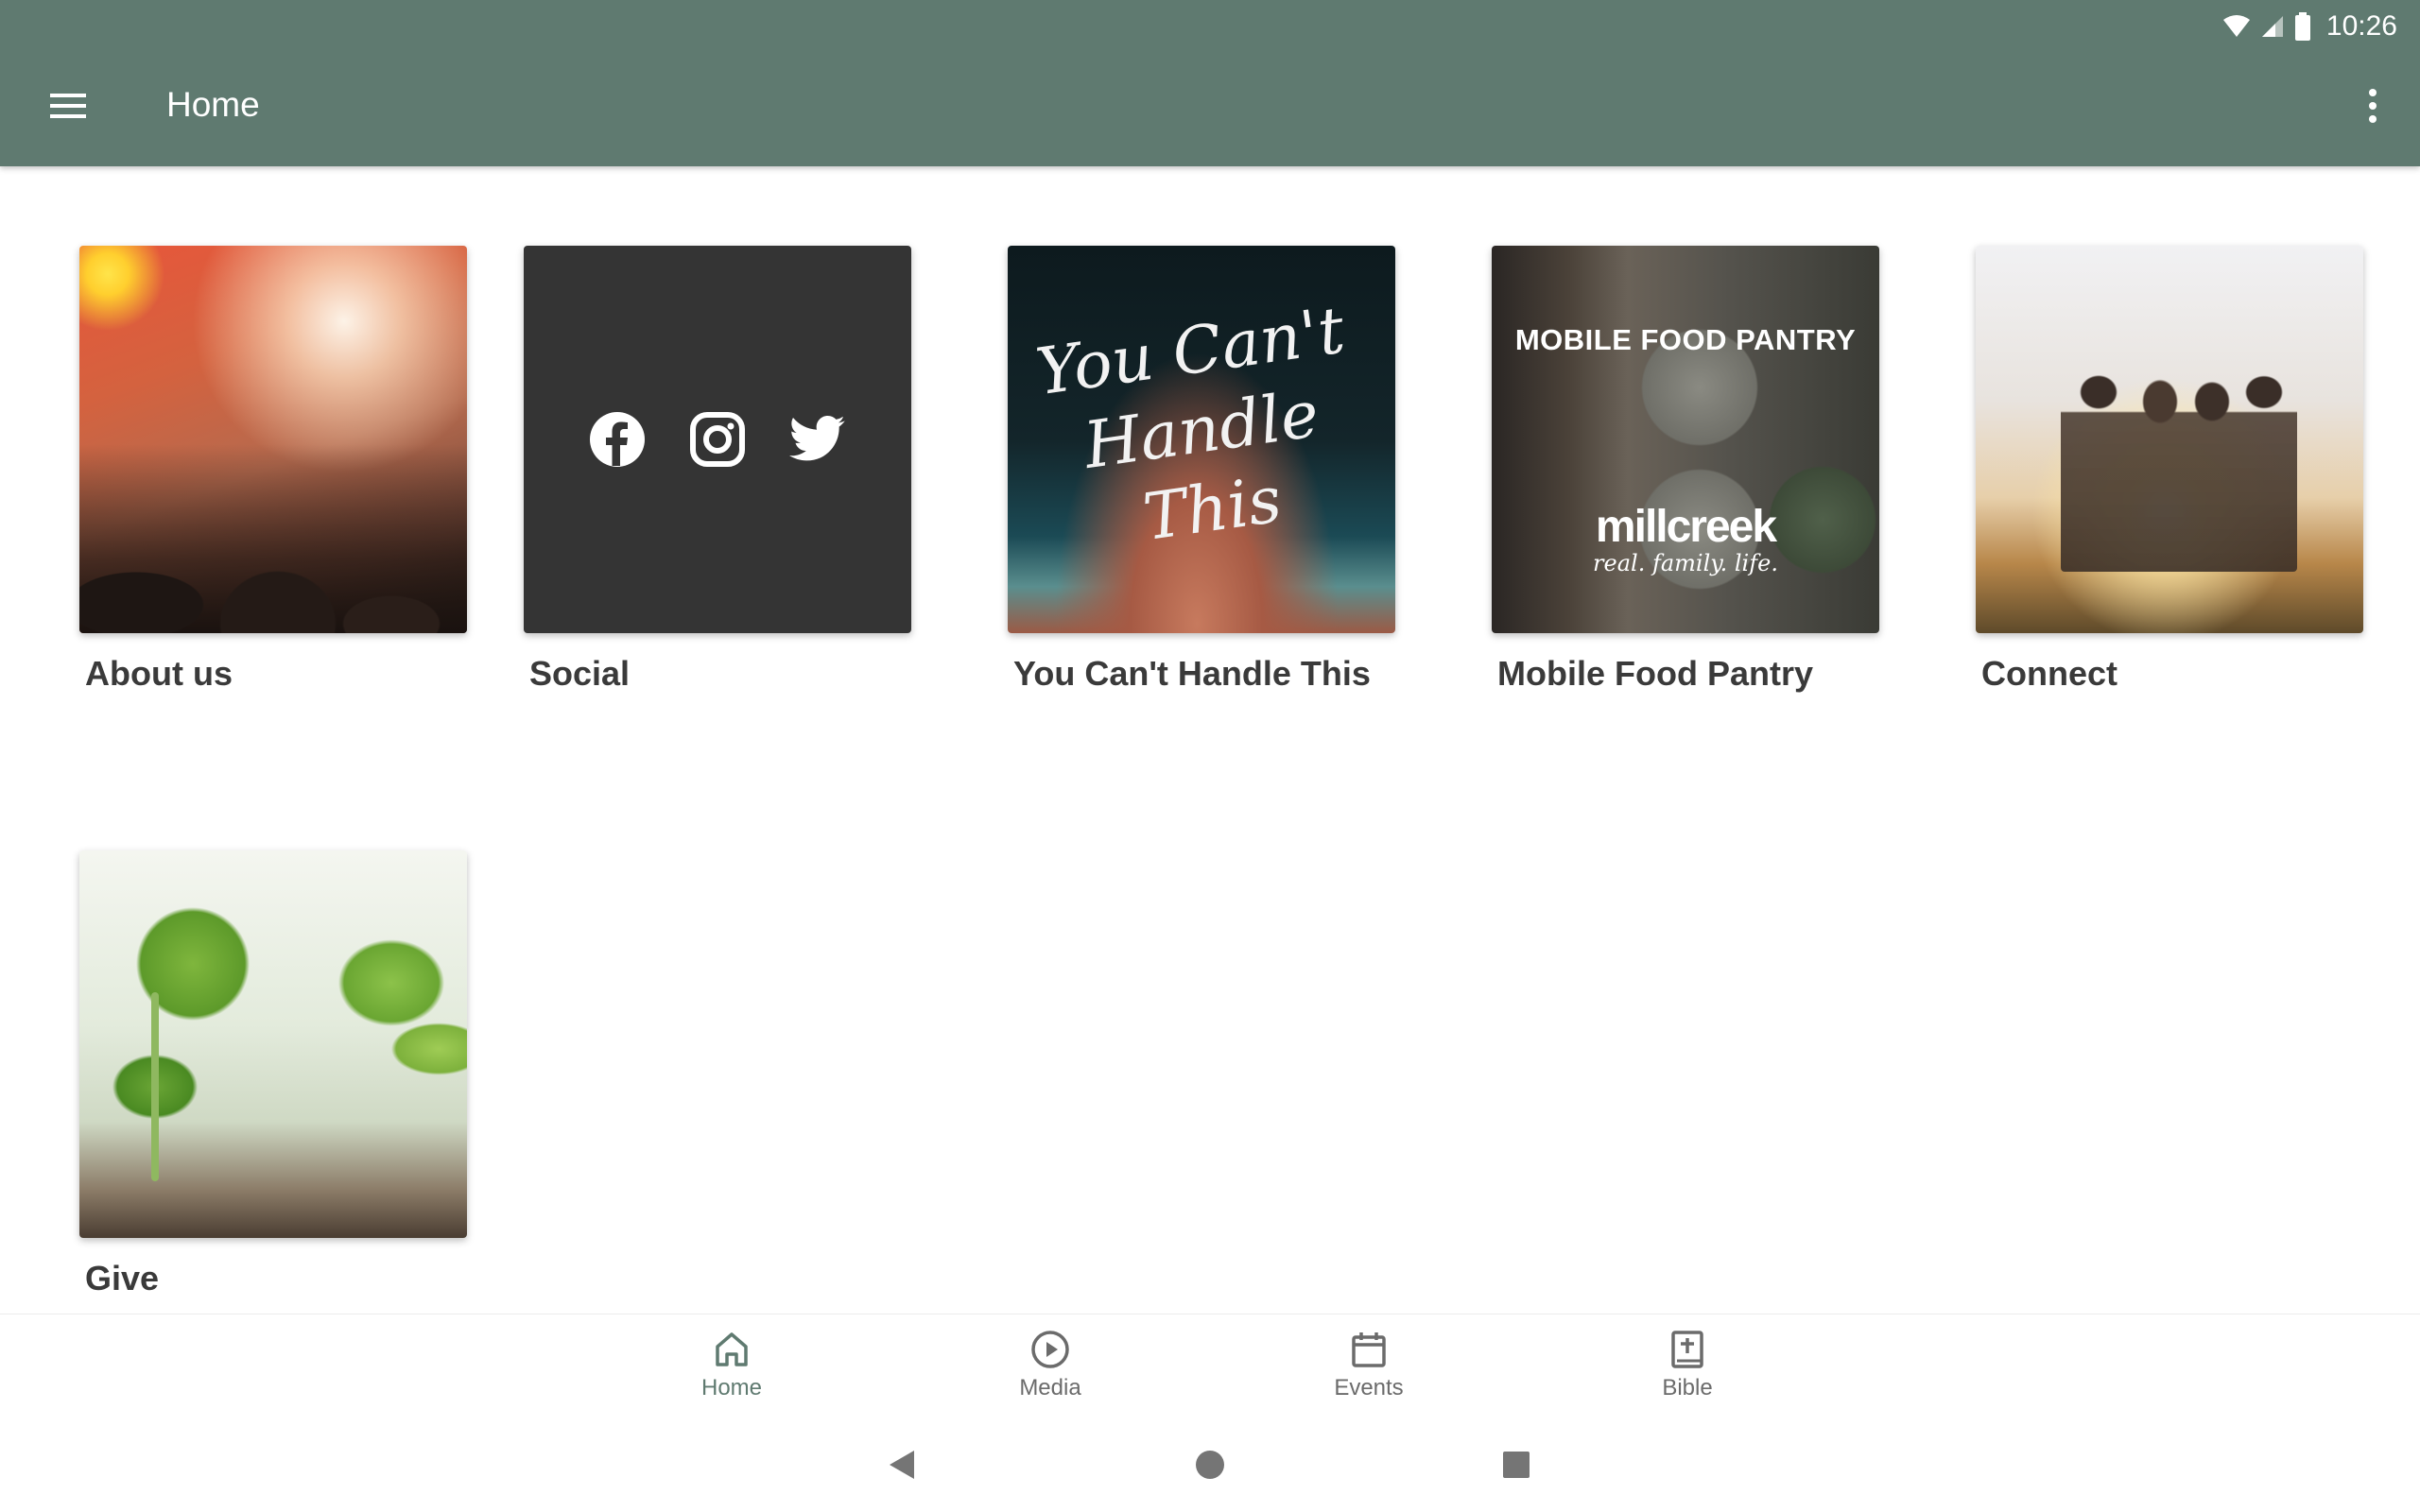  I want to click on tile-label: Connect, so click(2049, 673).